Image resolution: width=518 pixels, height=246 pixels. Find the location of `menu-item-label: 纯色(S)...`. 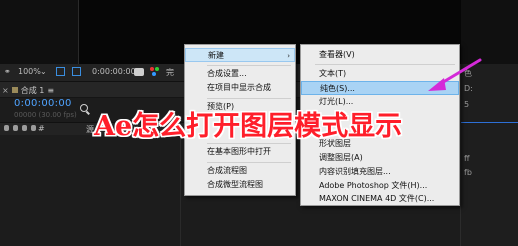

menu-item-label: 纯色(S)... is located at coordinates (337, 88).